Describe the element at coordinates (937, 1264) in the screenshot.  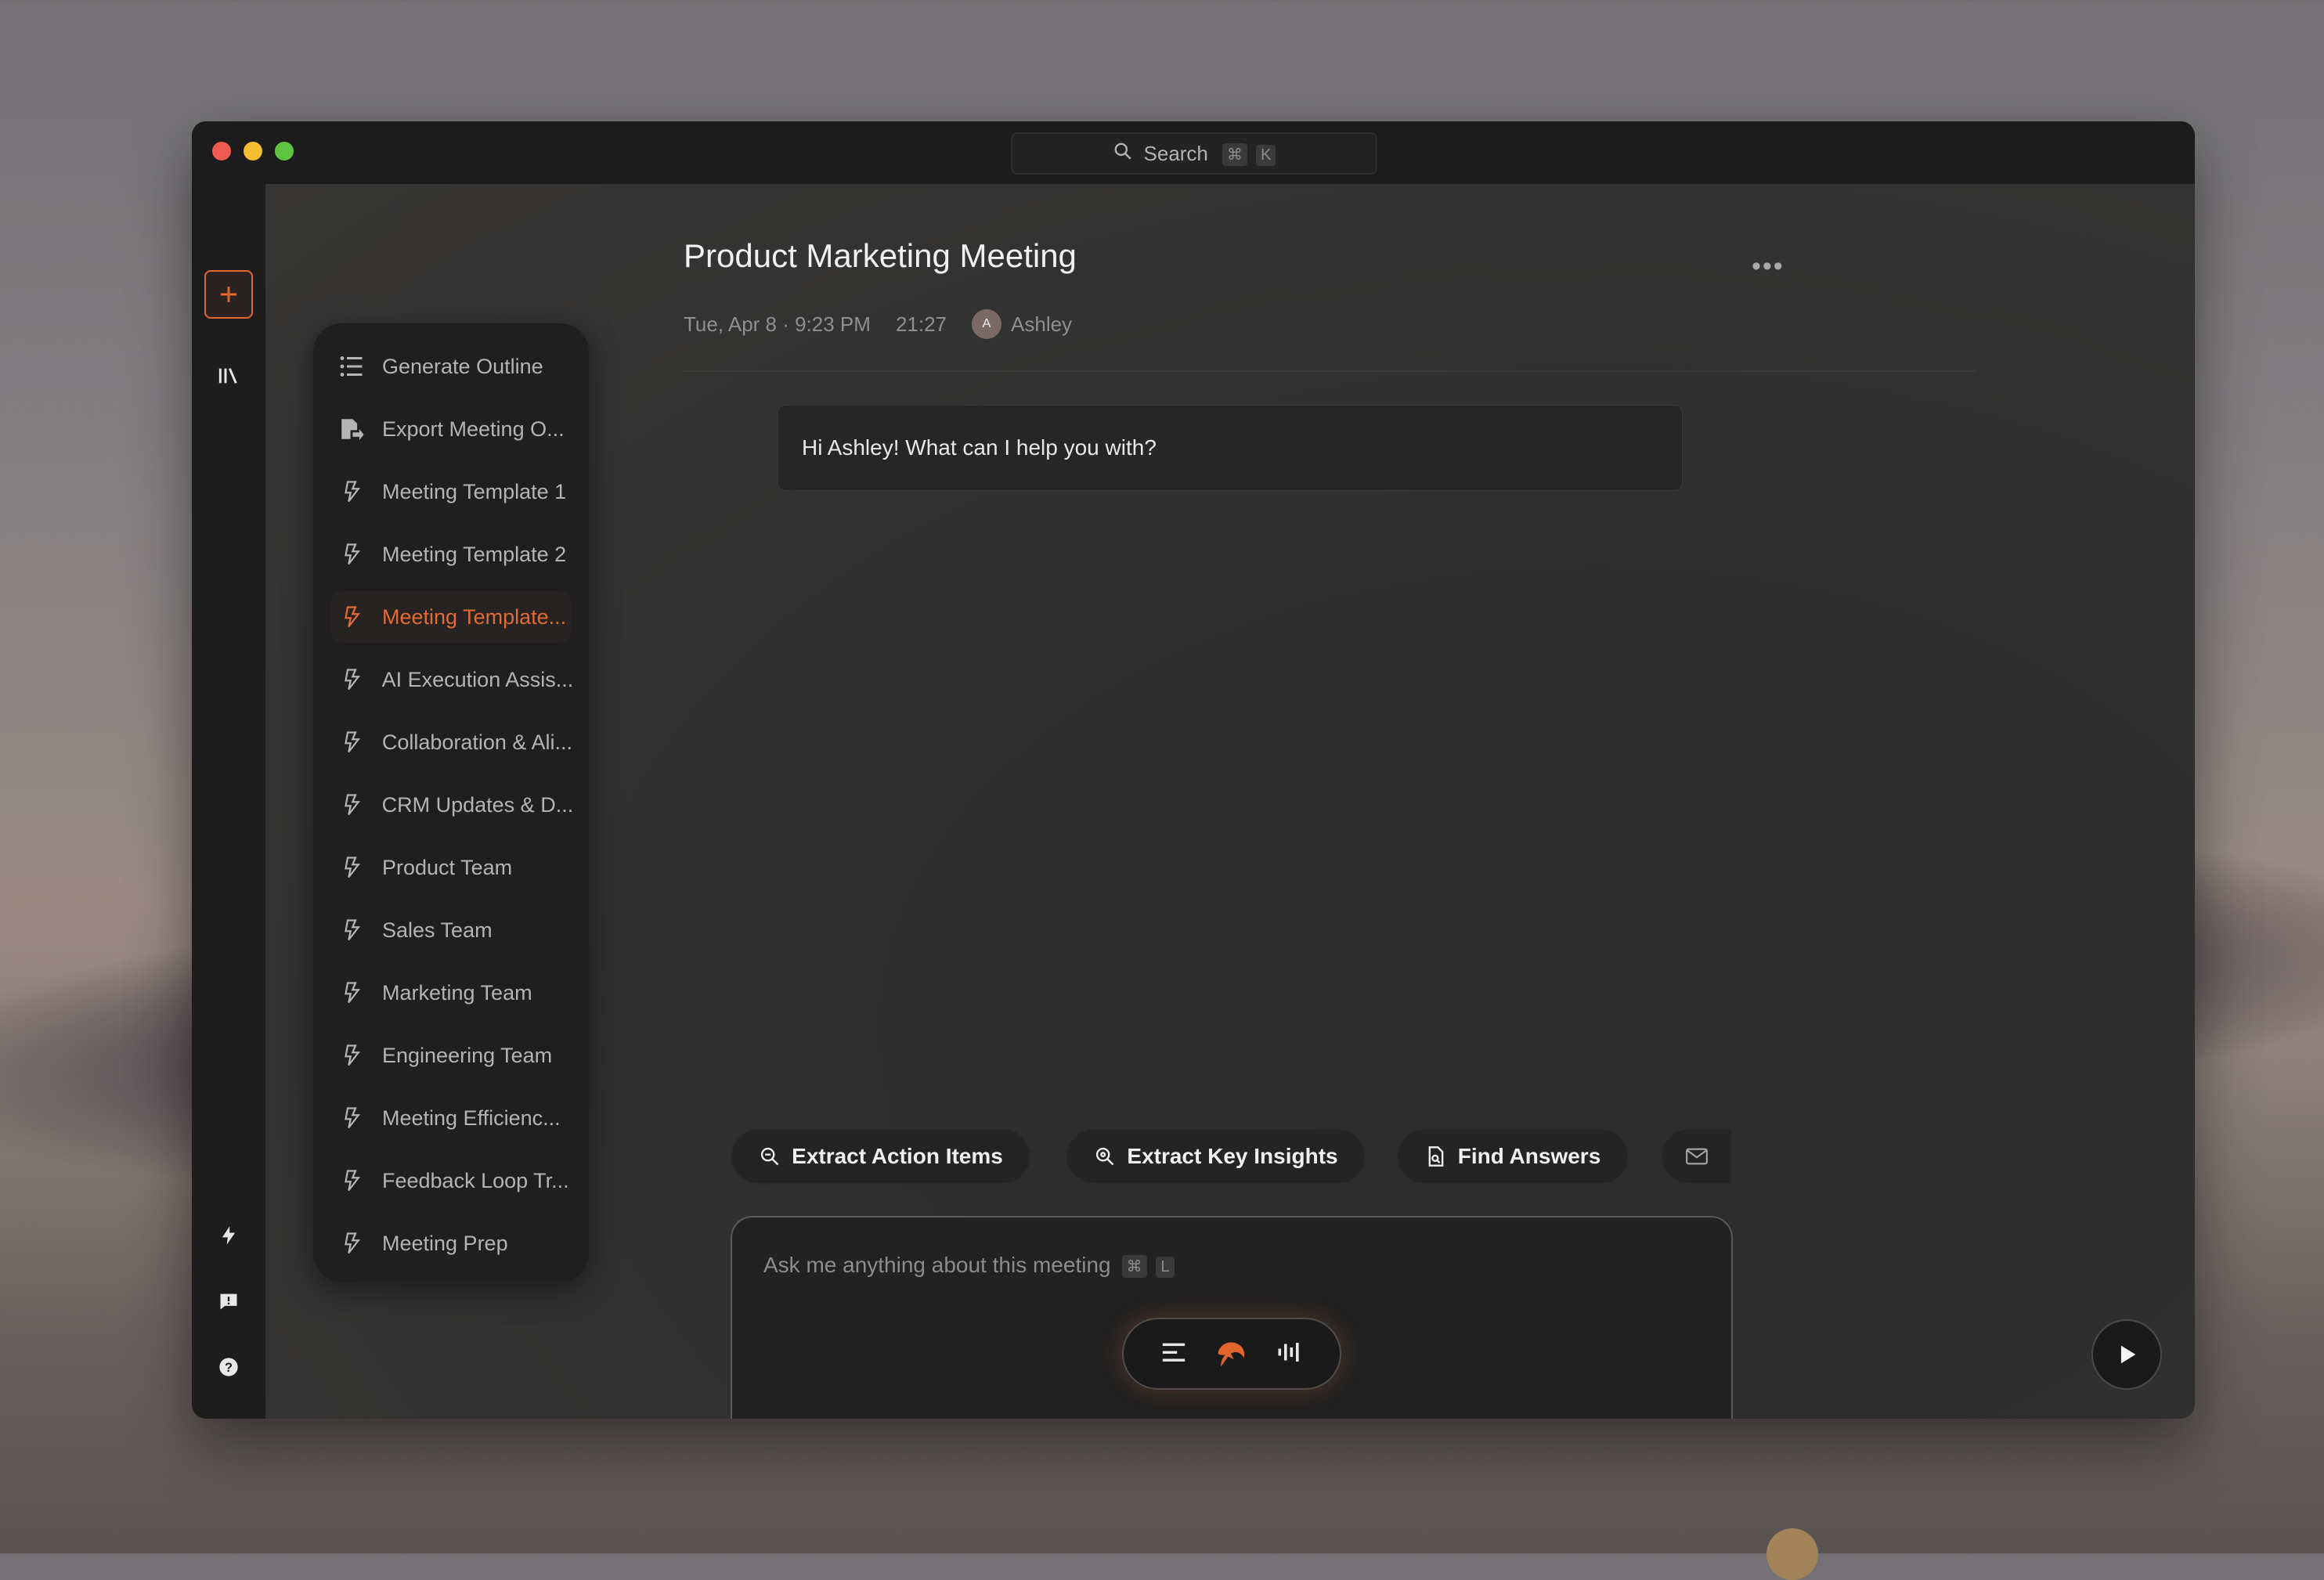
I see `composer-placeholder: Ask me anything about this meeting` at that location.